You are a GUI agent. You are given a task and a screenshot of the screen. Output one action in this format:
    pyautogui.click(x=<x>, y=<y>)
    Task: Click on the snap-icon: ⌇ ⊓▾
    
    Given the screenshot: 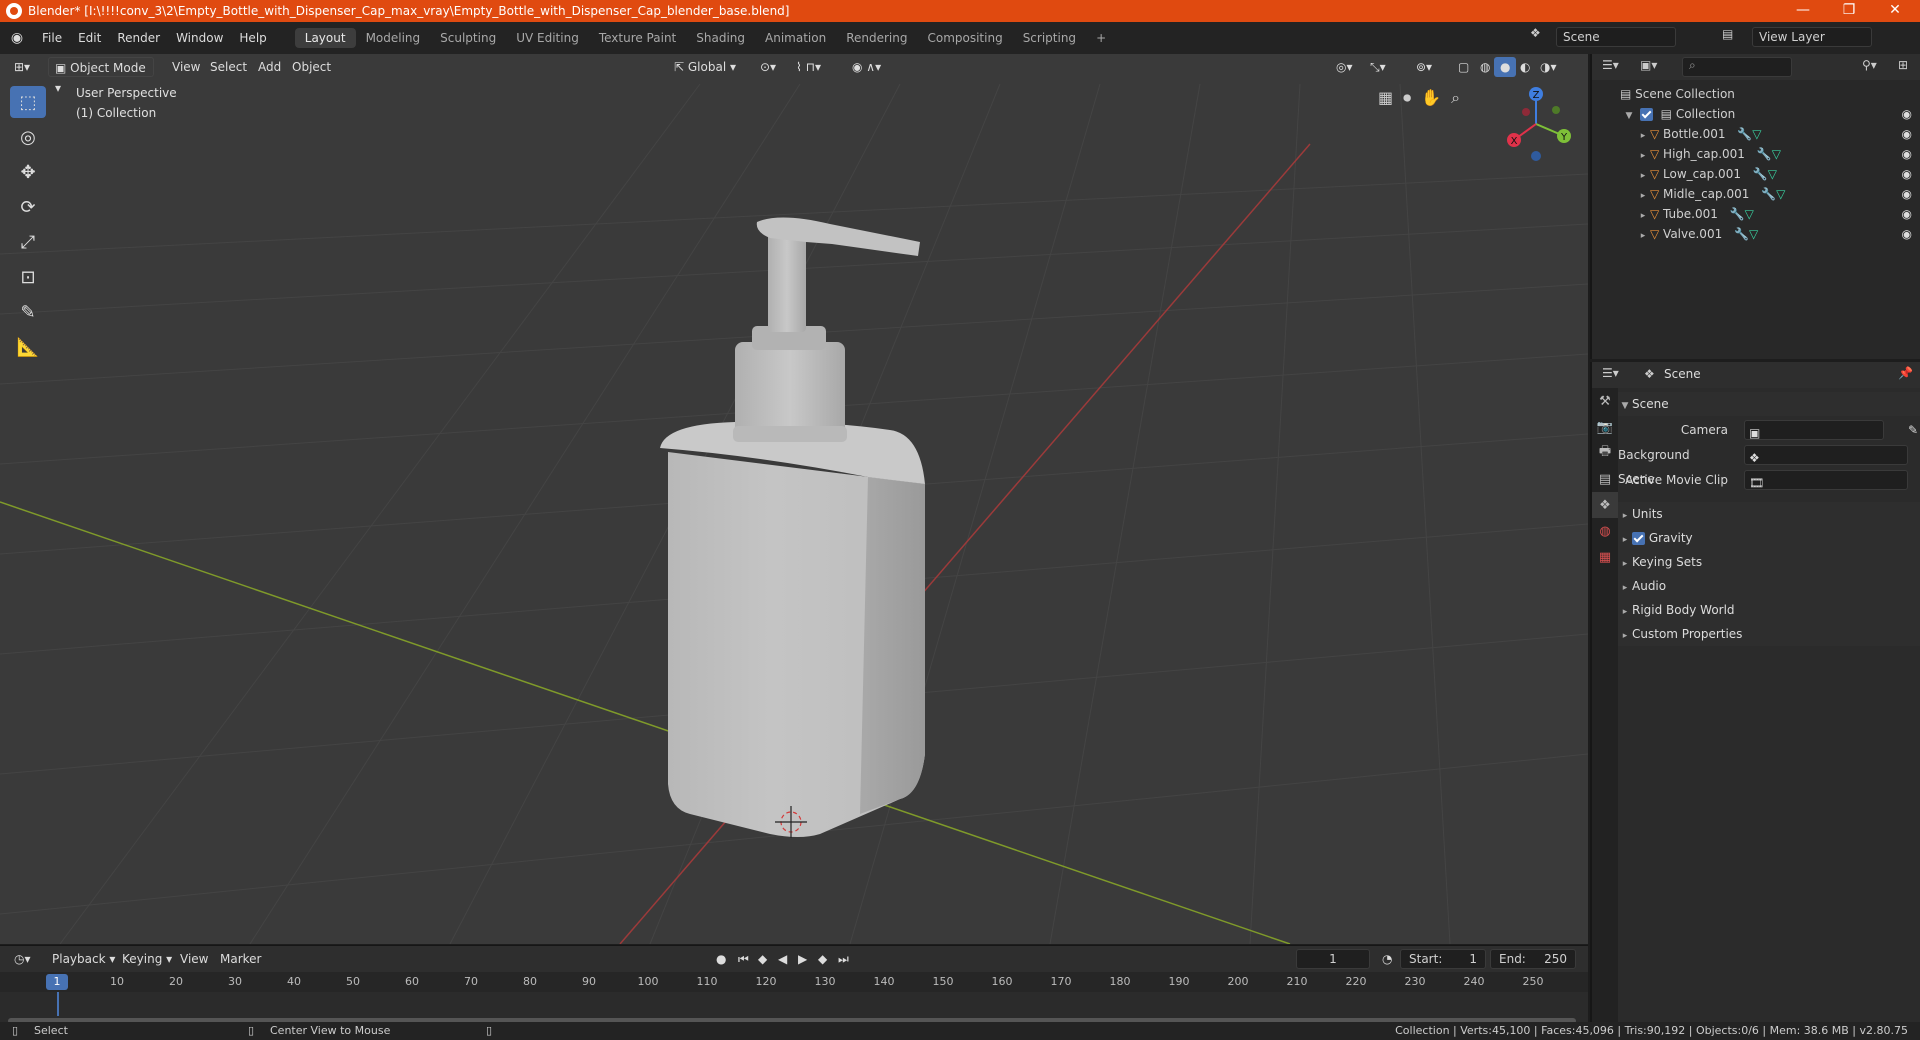 What is the action you would take?
    pyautogui.click(x=808, y=67)
    